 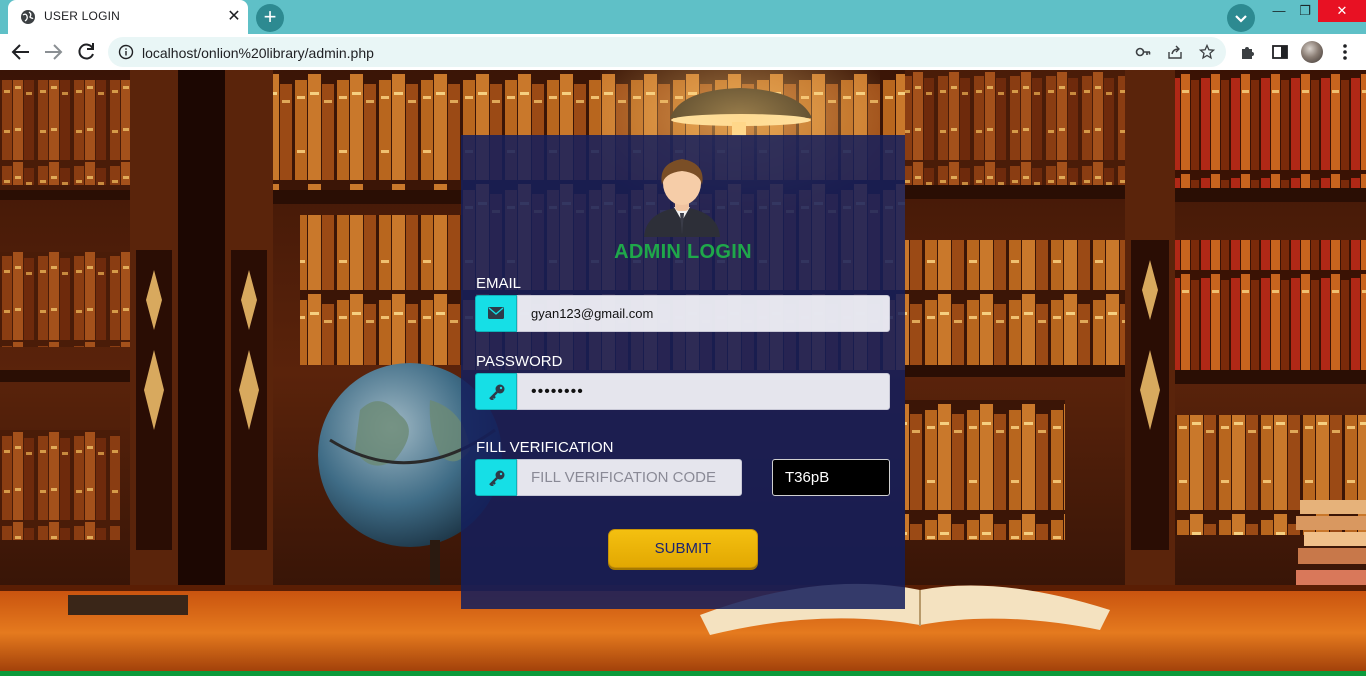 I want to click on forward-icon, so click(x=53, y=52).